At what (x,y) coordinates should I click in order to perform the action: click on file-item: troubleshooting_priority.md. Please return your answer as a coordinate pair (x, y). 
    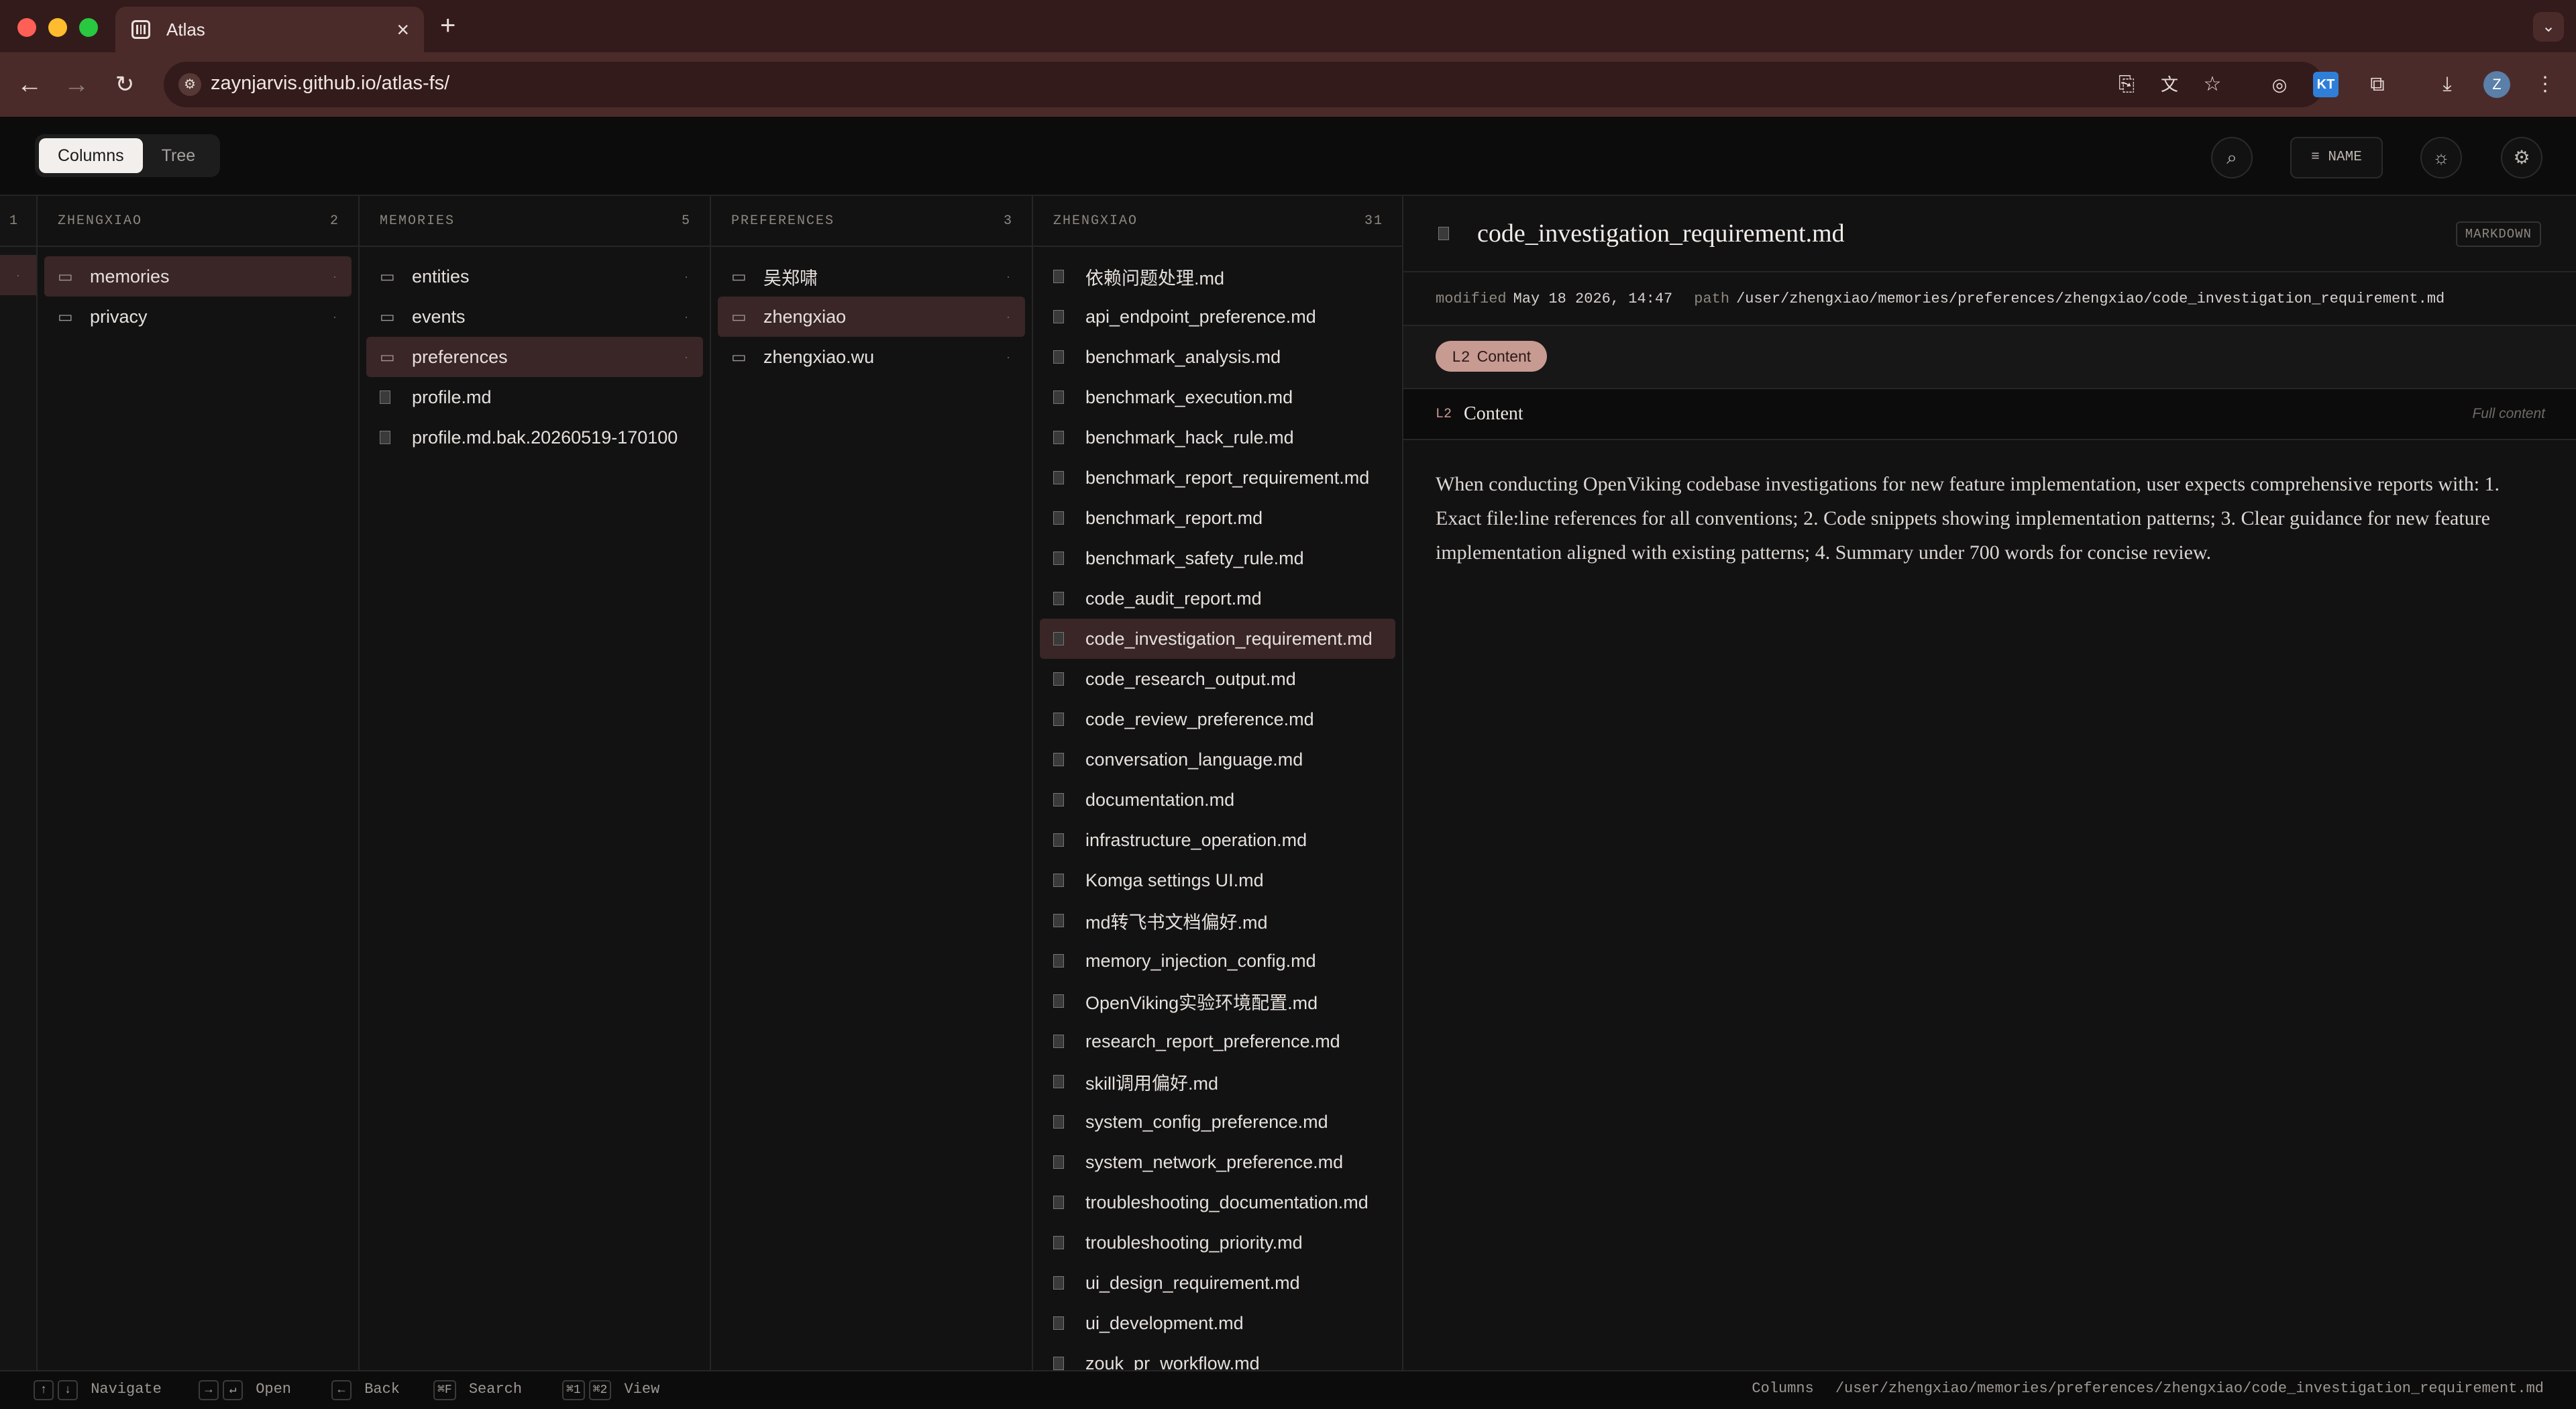
    Looking at the image, I should click on (1217, 1242).